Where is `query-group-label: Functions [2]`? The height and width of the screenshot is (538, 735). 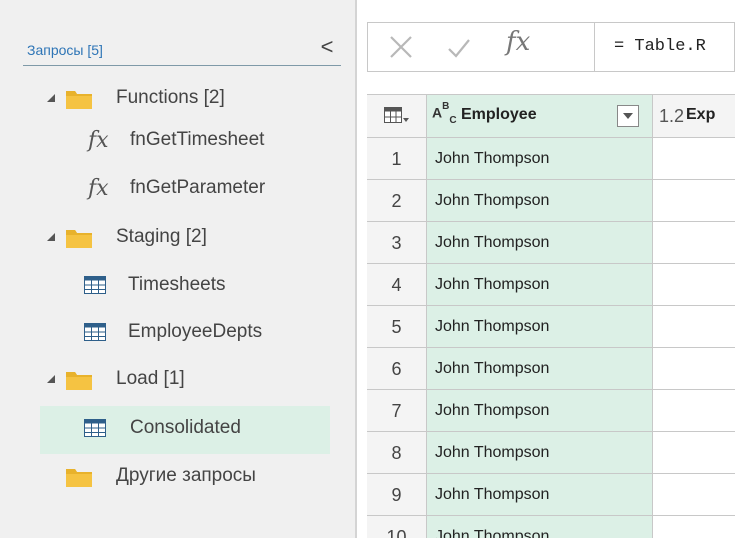
query-group-label: Functions [2] is located at coordinates (170, 97).